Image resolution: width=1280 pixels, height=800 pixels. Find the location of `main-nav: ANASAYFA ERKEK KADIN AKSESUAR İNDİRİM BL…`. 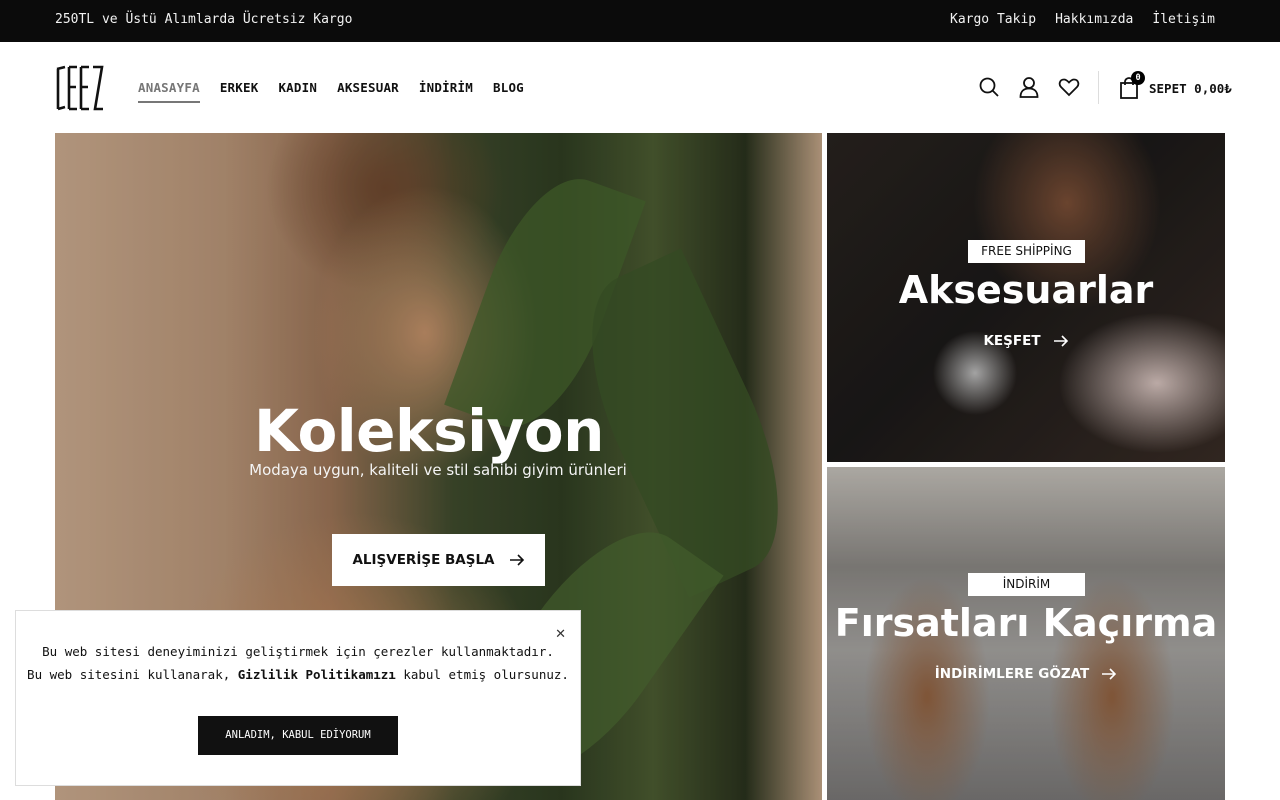

main-nav: ANASAYFA ERKEK KADIN AKSESUAR İNDİRİM BL… is located at coordinates (331, 91).